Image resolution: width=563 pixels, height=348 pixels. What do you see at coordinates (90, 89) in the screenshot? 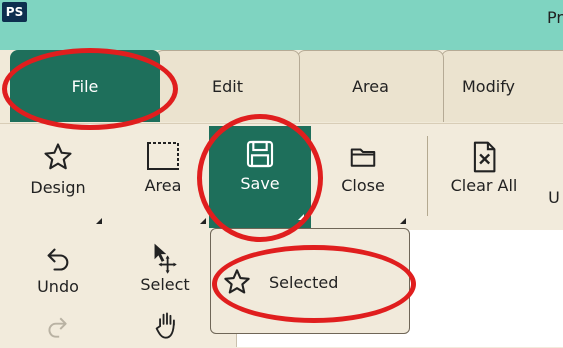
I see `annotation-circle-file` at bounding box center [90, 89].